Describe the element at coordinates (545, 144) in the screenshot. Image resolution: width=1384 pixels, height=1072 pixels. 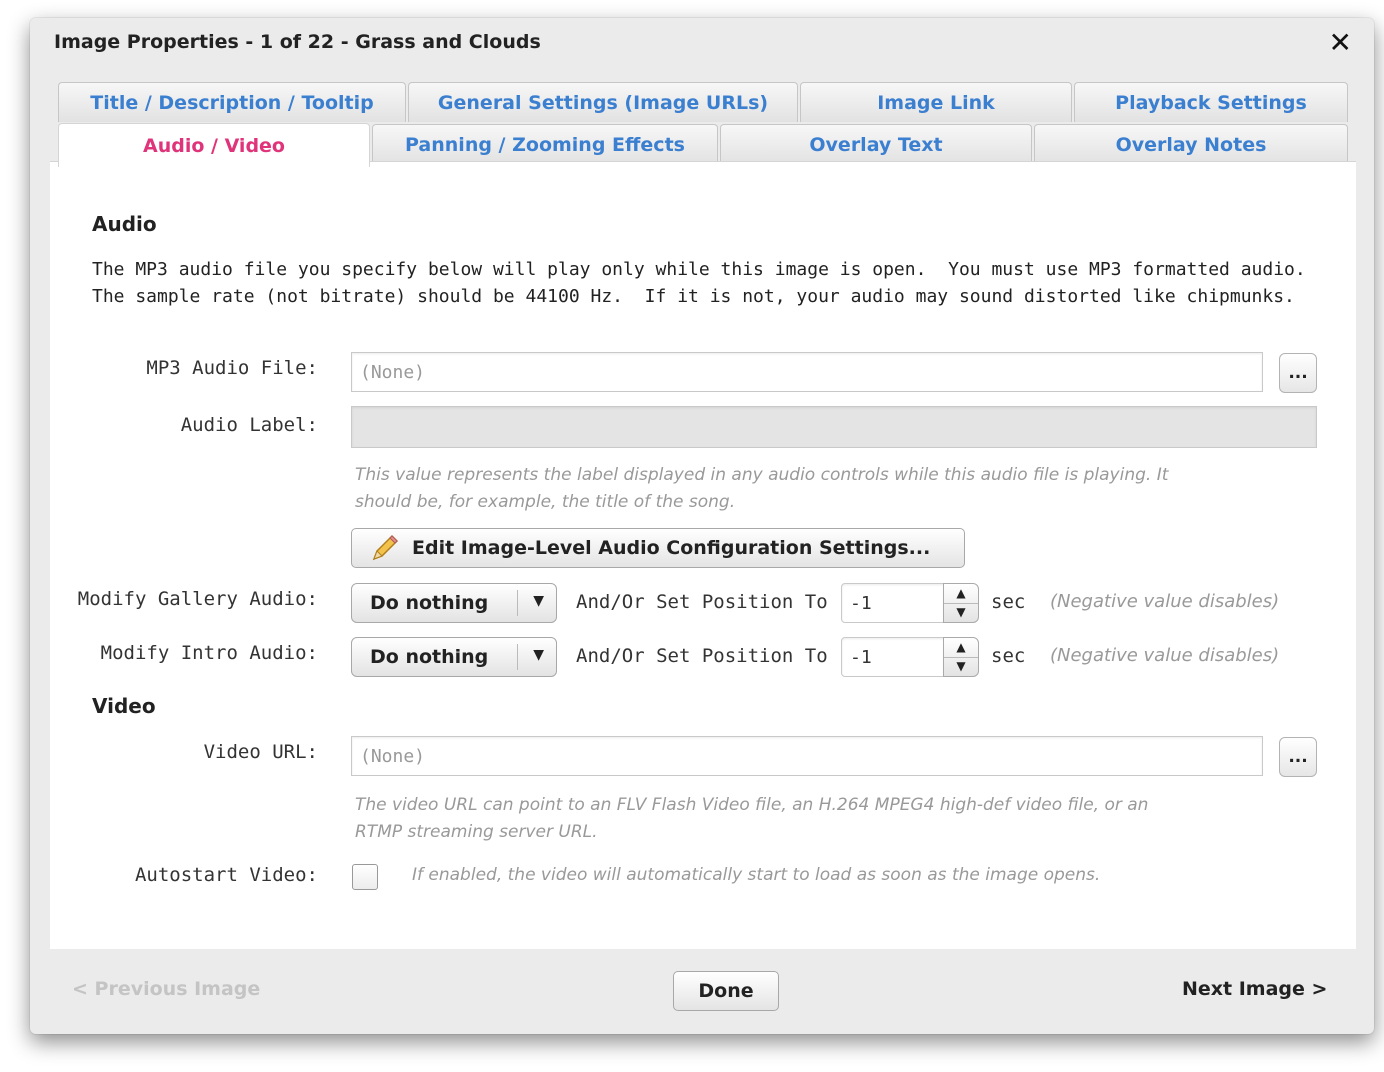
I see `tab-panning-zooming: Panning / Zooming Effects` at that location.